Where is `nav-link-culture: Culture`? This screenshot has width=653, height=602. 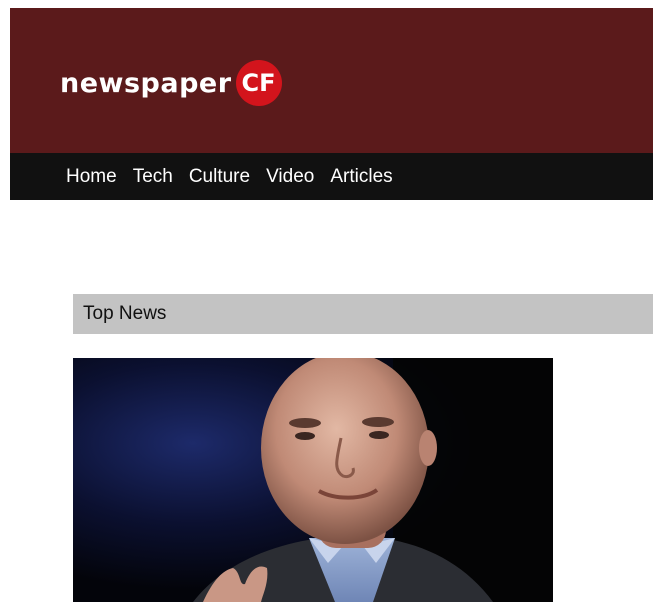
nav-link-culture: Culture is located at coordinates (219, 176).